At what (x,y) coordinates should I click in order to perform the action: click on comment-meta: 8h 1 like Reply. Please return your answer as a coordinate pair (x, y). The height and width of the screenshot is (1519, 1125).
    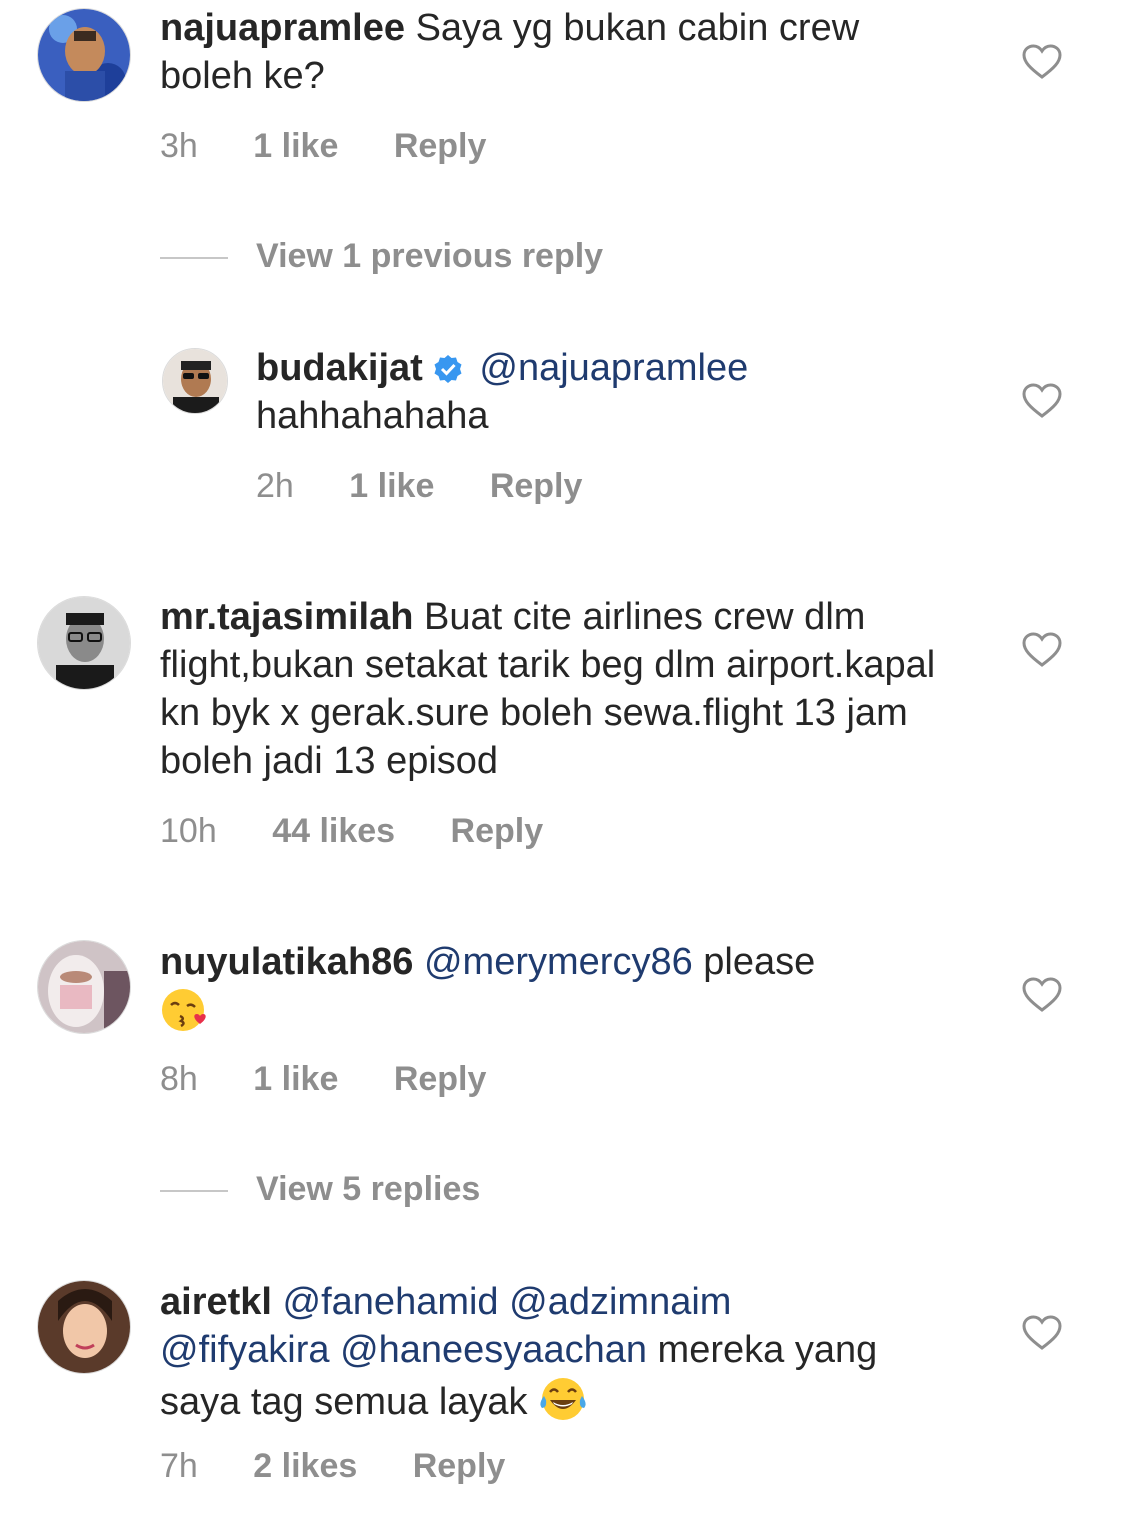
    Looking at the image, I should click on (346, 1079).